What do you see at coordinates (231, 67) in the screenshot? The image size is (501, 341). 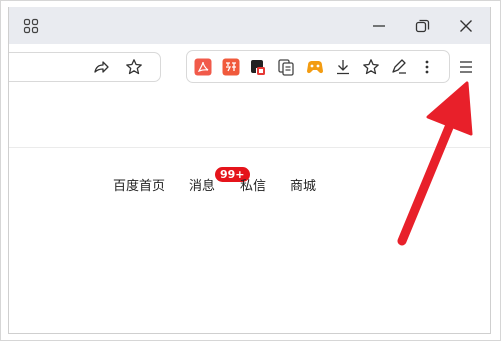 I see `translate-extension-icon` at bounding box center [231, 67].